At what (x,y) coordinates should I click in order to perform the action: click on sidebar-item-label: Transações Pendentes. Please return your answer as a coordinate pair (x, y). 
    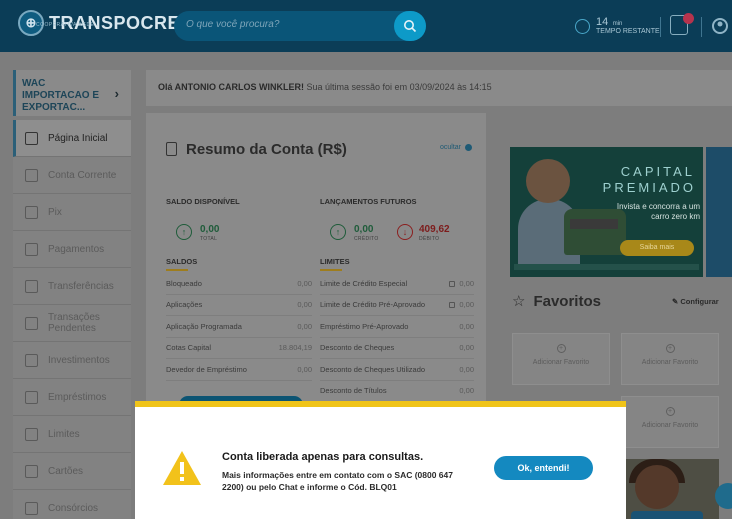
    Looking at the image, I should click on (74, 323).